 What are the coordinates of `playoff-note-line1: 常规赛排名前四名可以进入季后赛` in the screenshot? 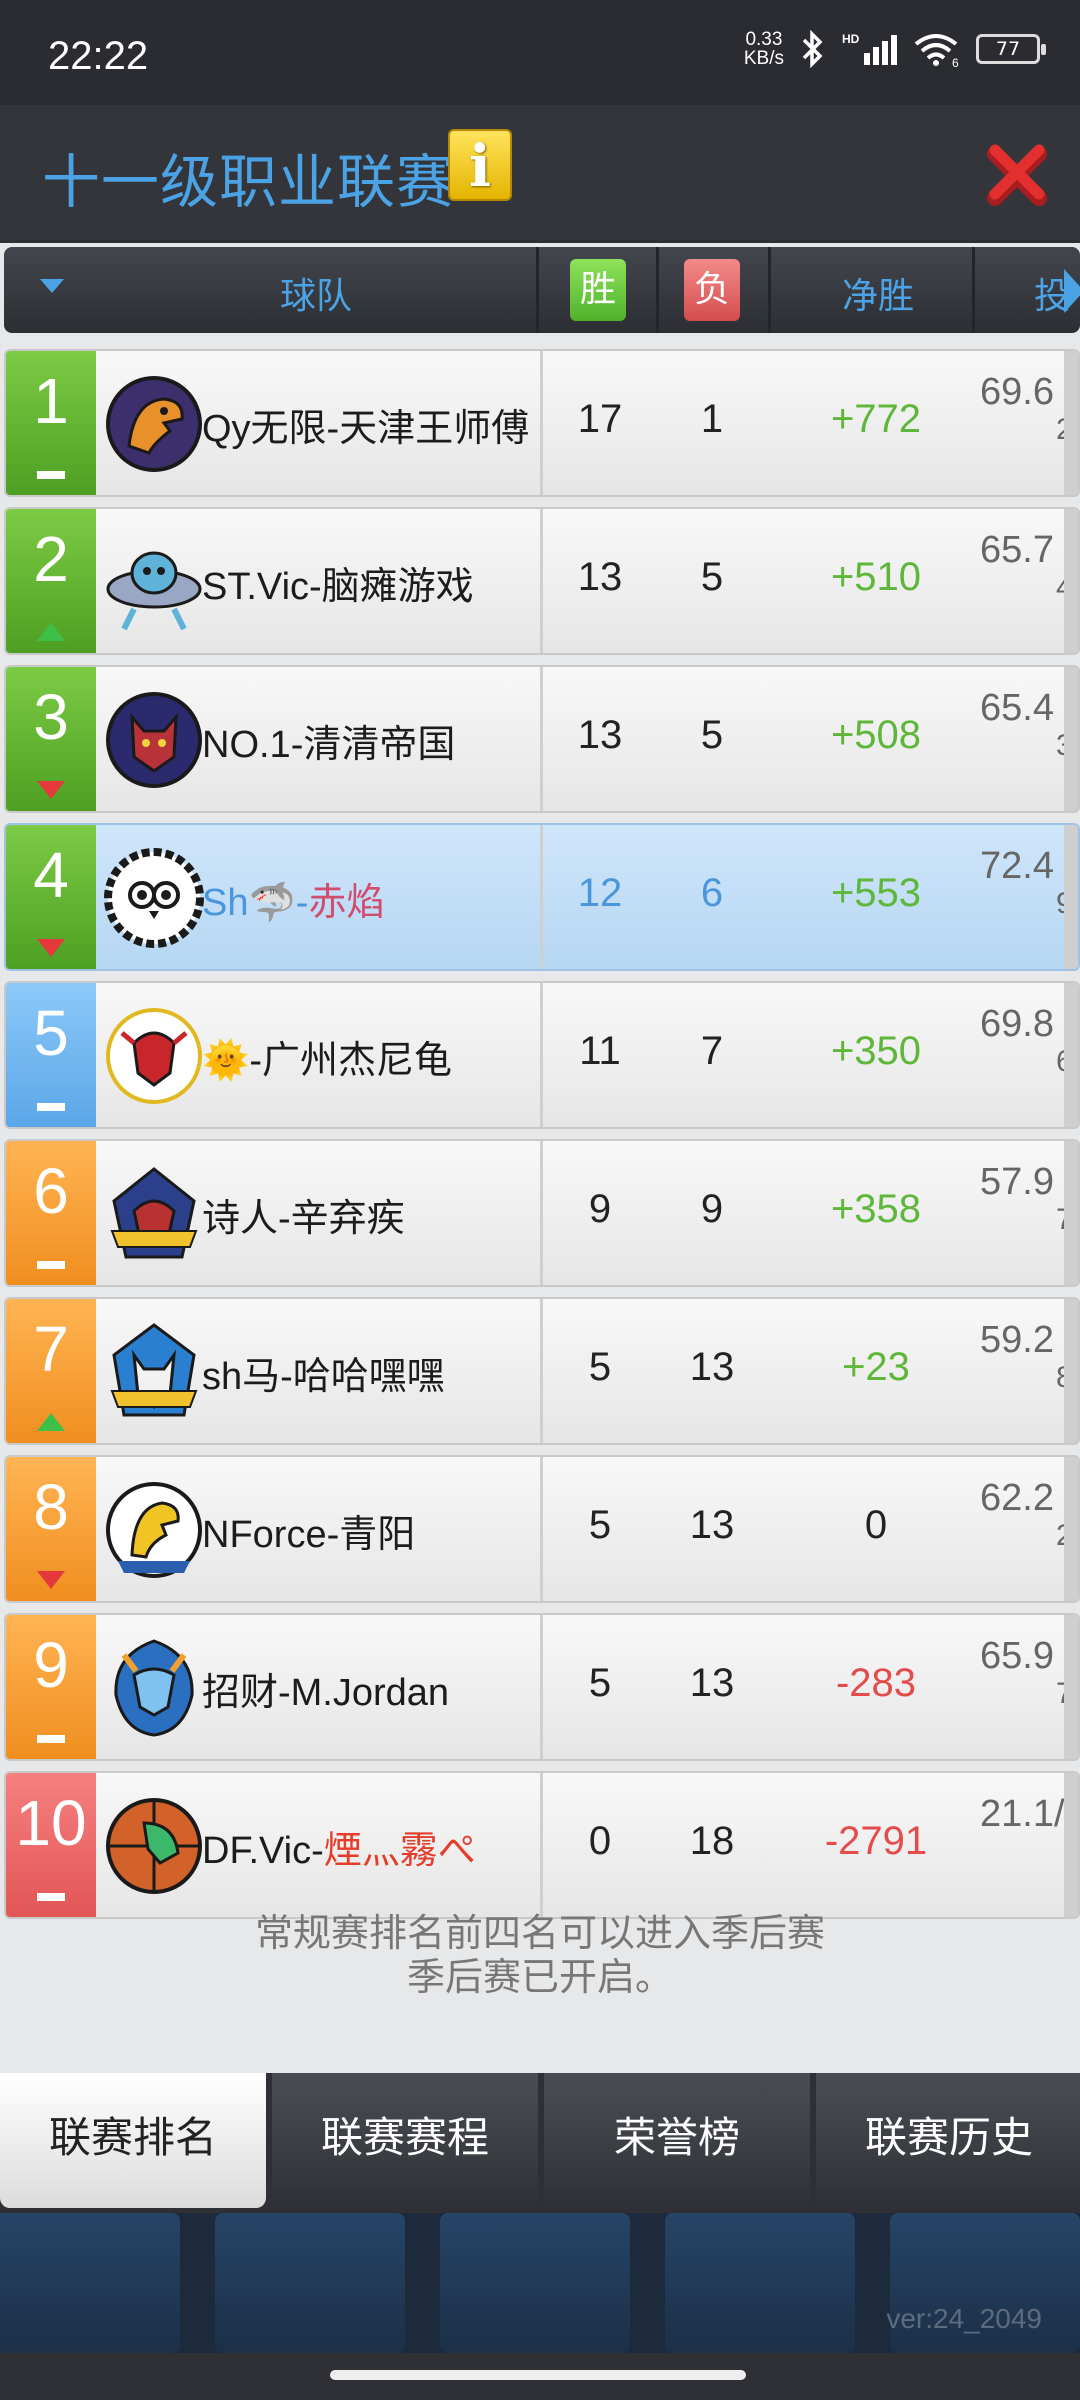 It's located at (539, 1933).